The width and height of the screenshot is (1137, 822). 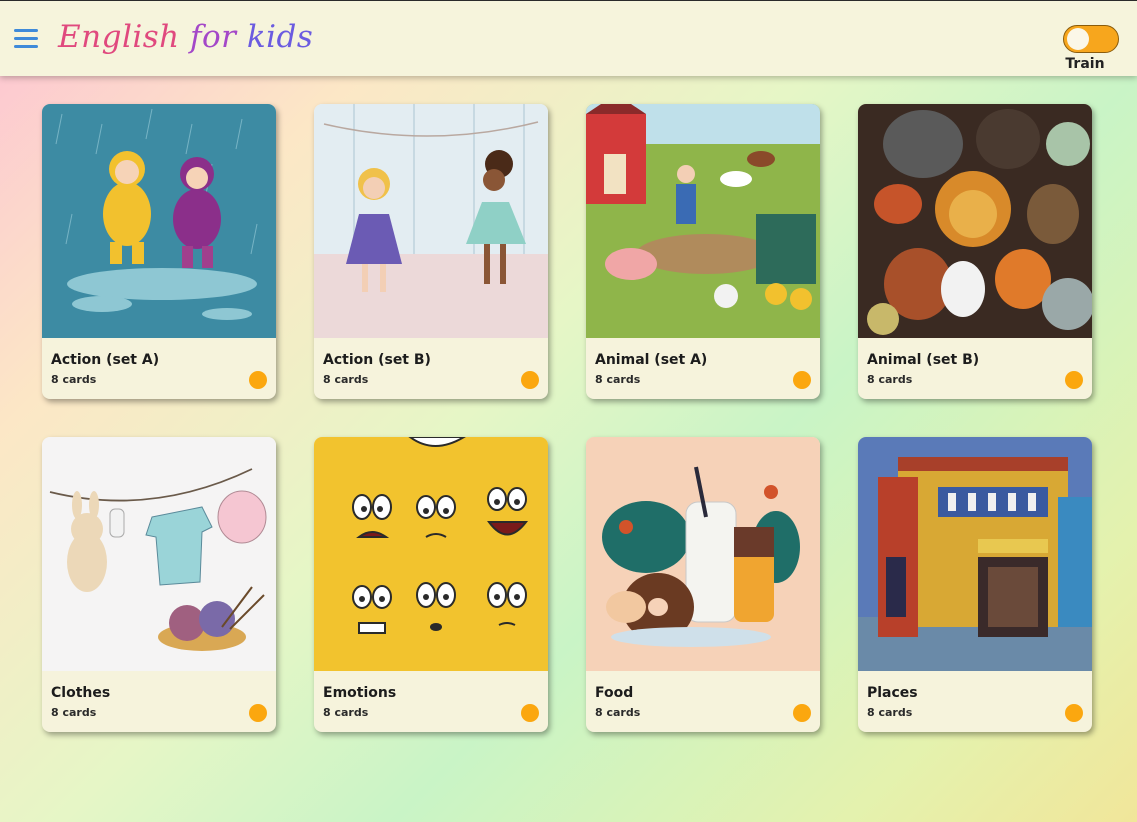 I want to click on category-card-clothes: Clothes 8 cards, so click(x=159, y=584).